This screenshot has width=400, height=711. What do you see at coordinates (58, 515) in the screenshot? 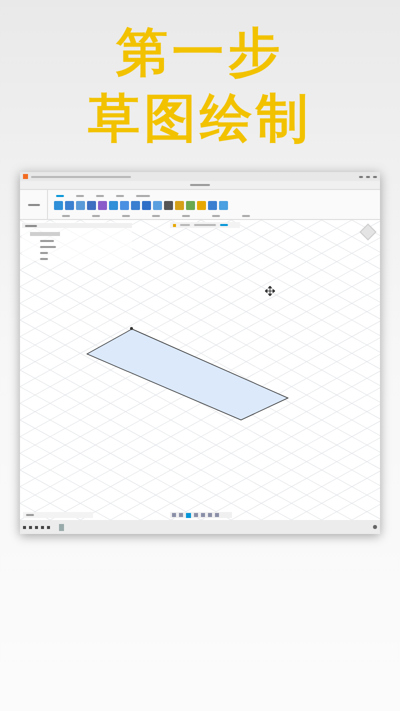
I see `comments-panel` at bounding box center [58, 515].